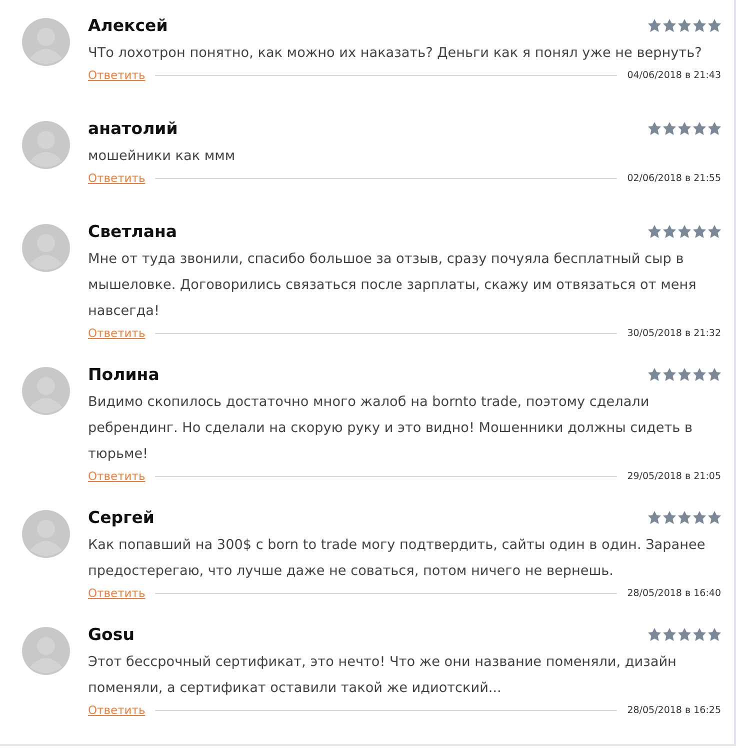 The width and height of the screenshot is (738, 748). Describe the element at coordinates (674, 75) in the screenshot. I see `comment-date: 04/06/2018 в 21:43` at that location.